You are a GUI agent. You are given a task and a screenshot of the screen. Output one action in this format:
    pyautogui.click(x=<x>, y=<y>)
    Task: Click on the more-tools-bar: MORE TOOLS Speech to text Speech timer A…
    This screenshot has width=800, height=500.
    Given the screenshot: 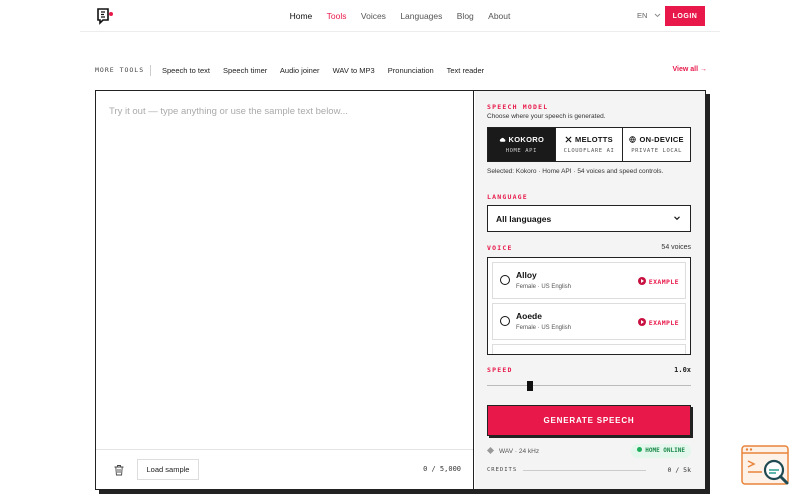 What is the action you would take?
    pyautogui.click(x=401, y=71)
    